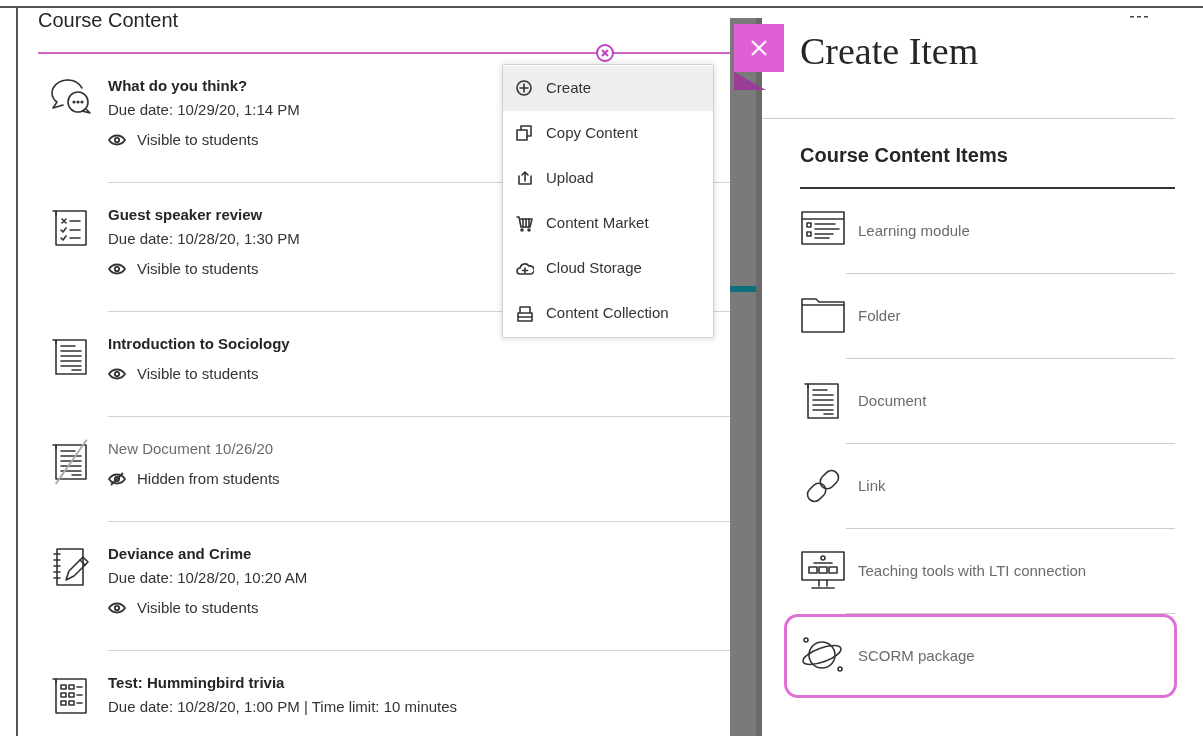 This screenshot has width=1203, height=736. I want to click on due-date: Due date: 10/28/20, 10:20 AM, so click(208, 578).